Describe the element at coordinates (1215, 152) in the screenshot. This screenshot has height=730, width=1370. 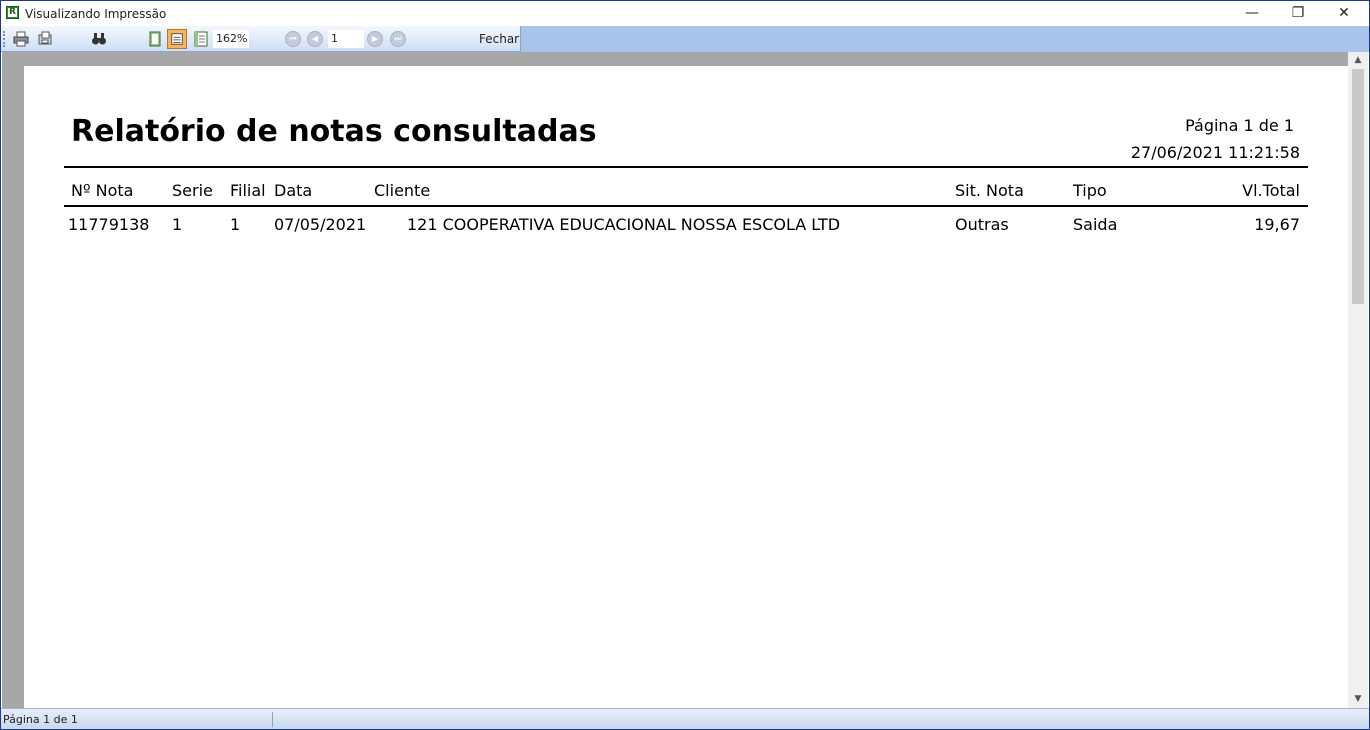
I see `report-datetime: 27/06/2021 11:21:58` at that location.